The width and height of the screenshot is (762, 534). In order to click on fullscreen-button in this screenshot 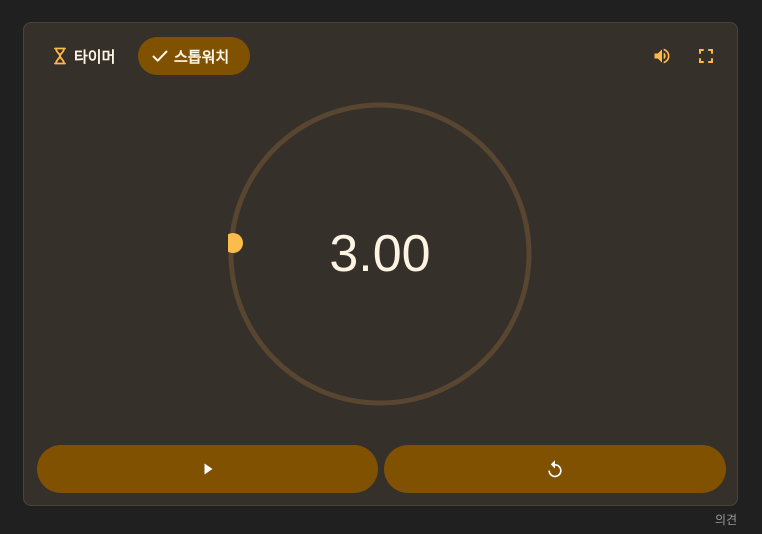, I will do `click(706, 56)`.